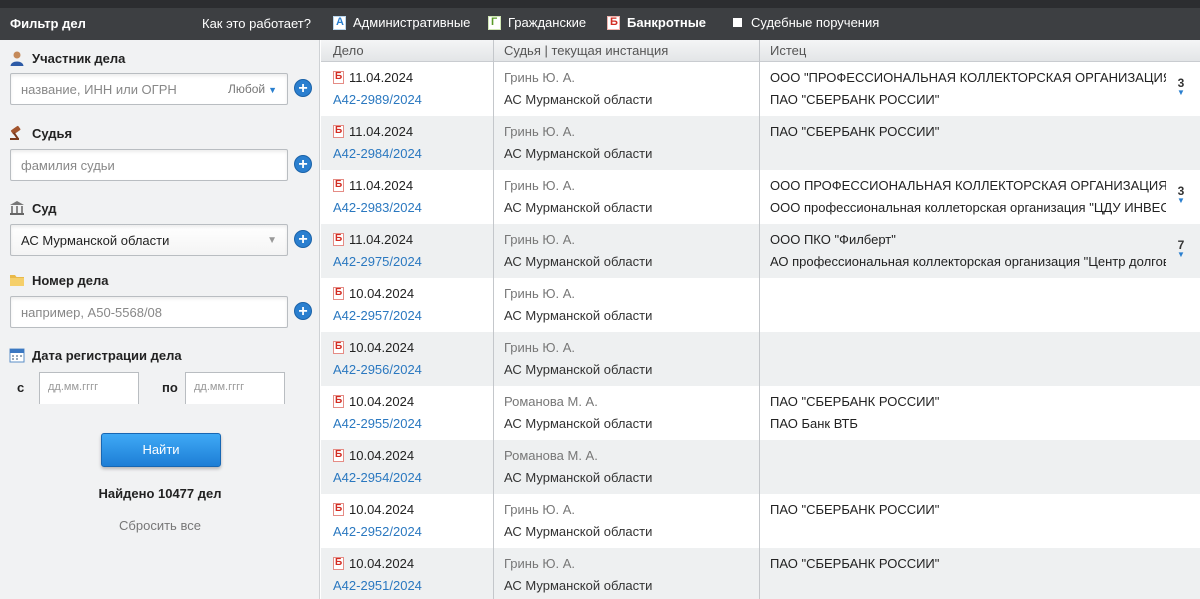 This screenshot has height=599, width=1200. Describe the element at coordinates (40, 133) in the screenshot. I see `judge-label: Судья` at that location.